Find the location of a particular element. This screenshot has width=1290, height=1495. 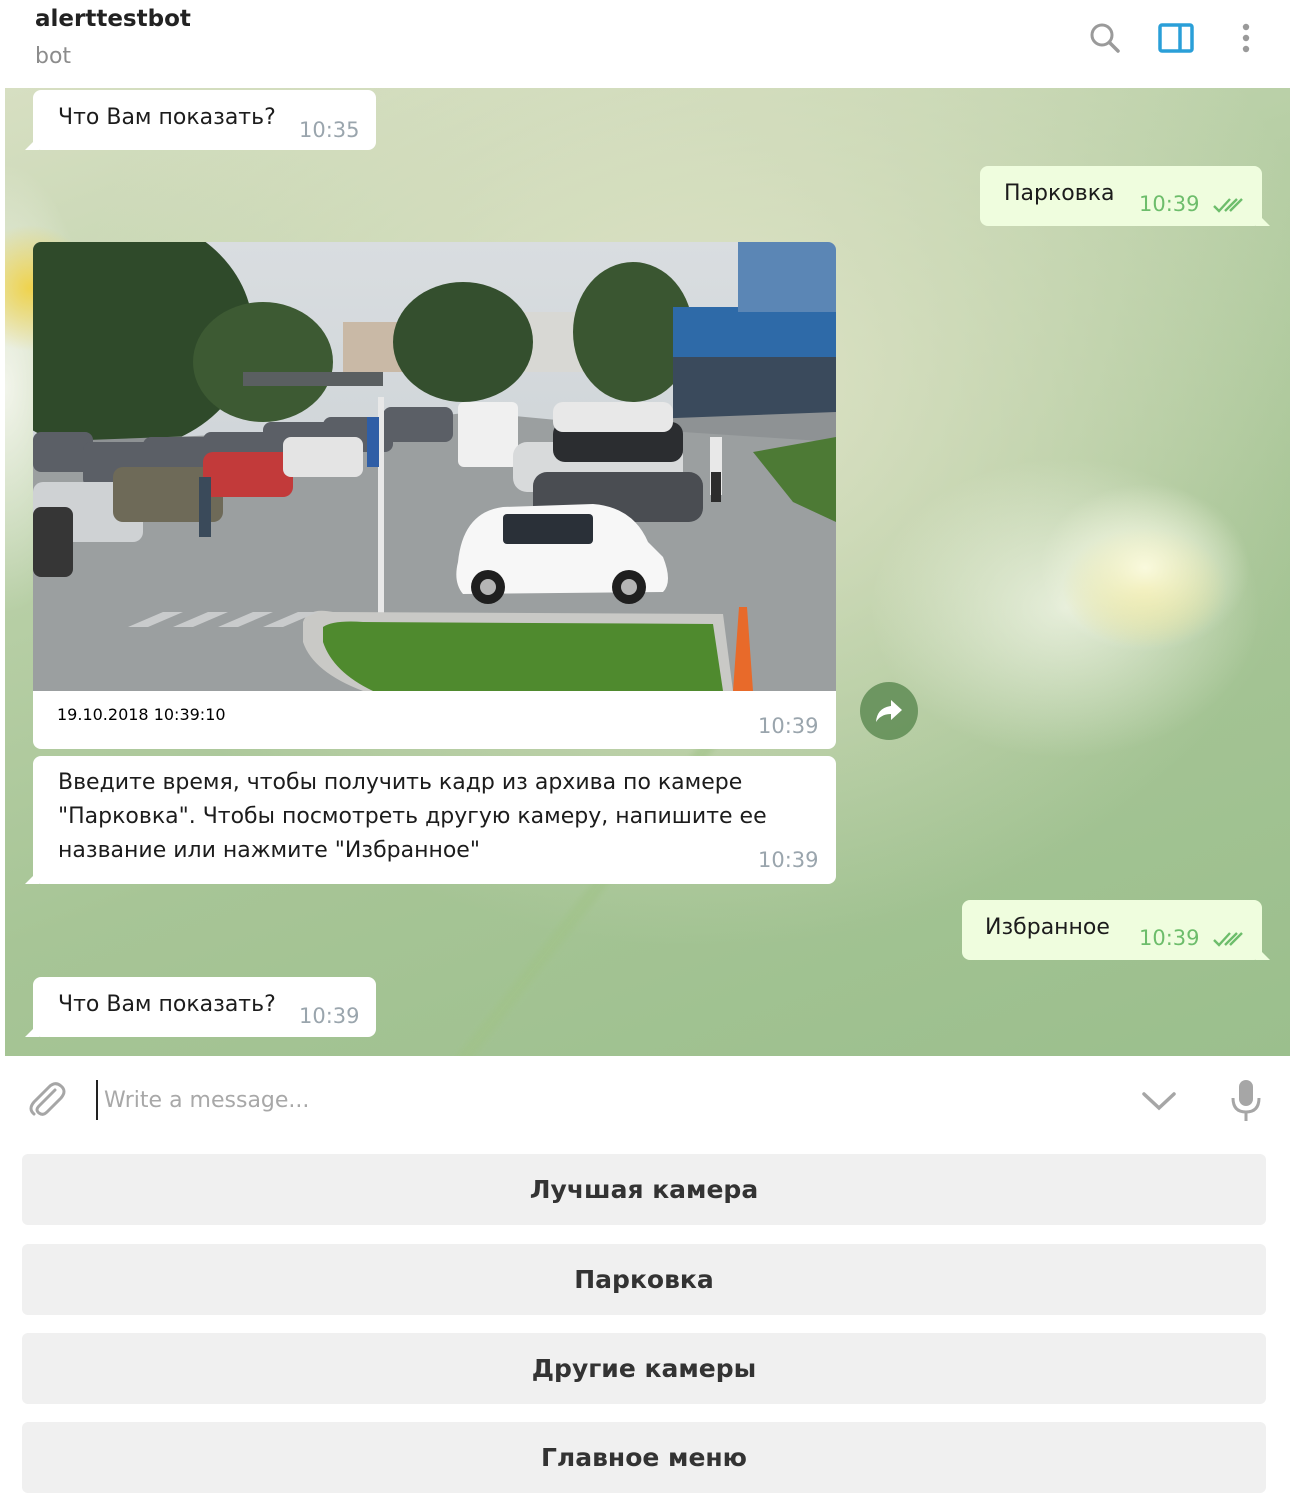

keyboard-button-best-camera: Лучшая камера is located at coordinates (644, 1189).